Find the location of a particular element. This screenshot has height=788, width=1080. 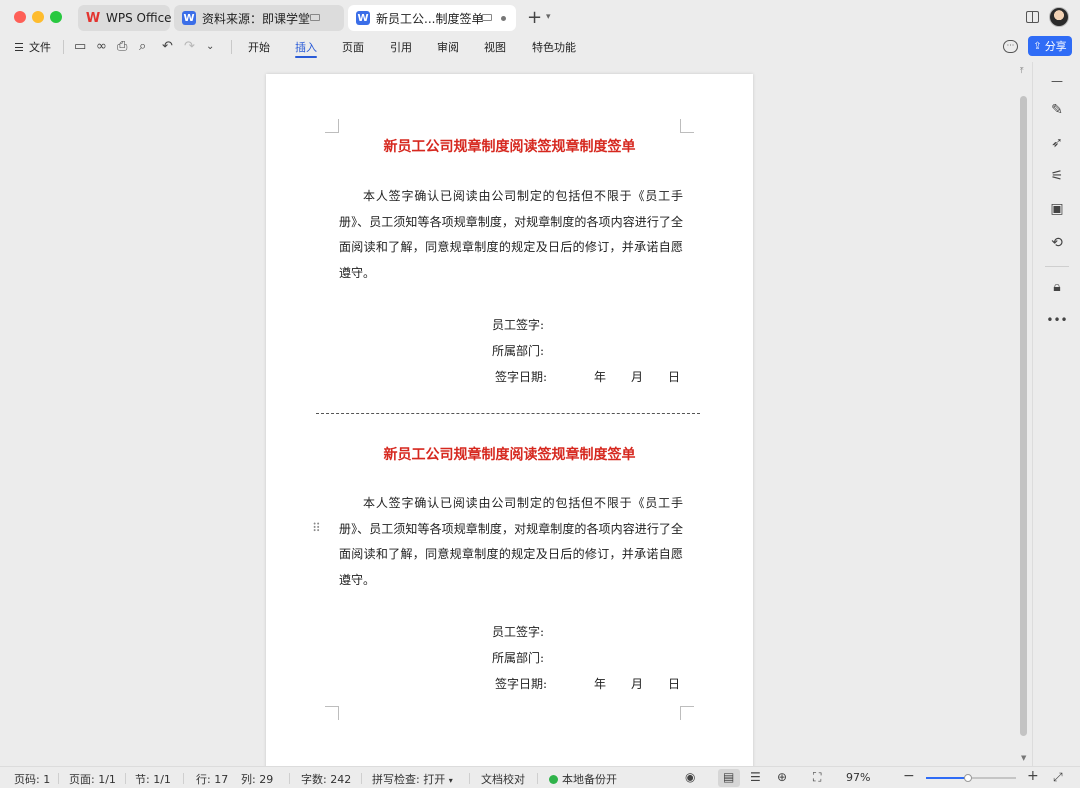

tab-insert: 插入 is located at coordinates (306, 47).